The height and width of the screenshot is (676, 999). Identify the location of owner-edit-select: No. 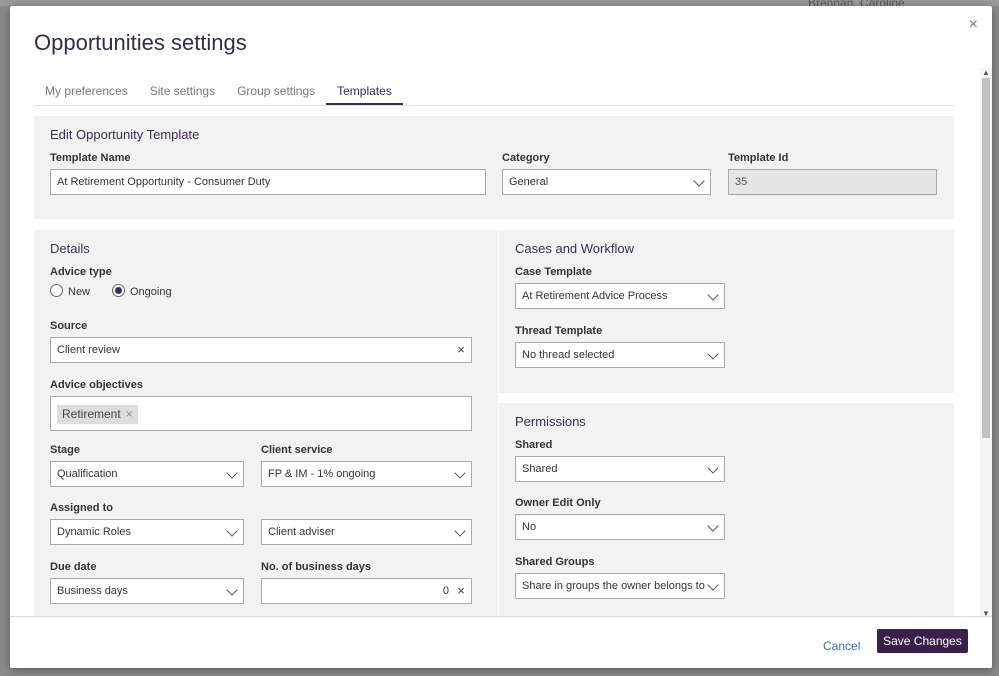
(620, 527).